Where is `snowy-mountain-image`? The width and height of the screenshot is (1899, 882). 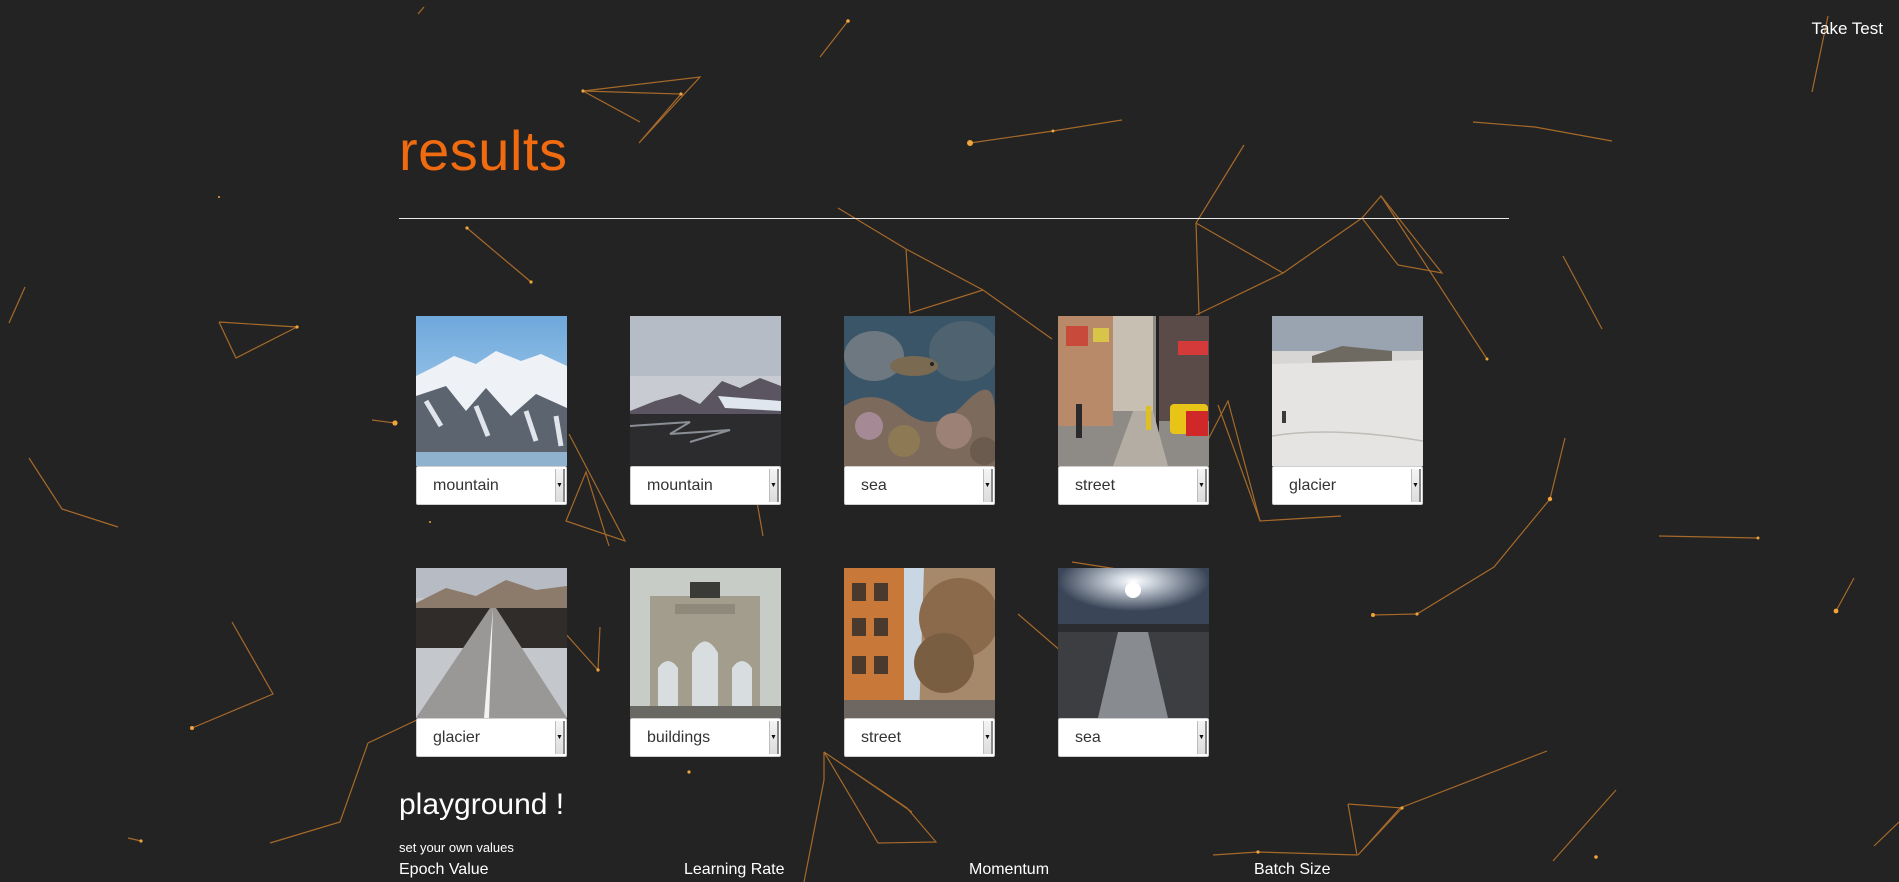 snowy-mountain-image is located at coordinates (491, 391).